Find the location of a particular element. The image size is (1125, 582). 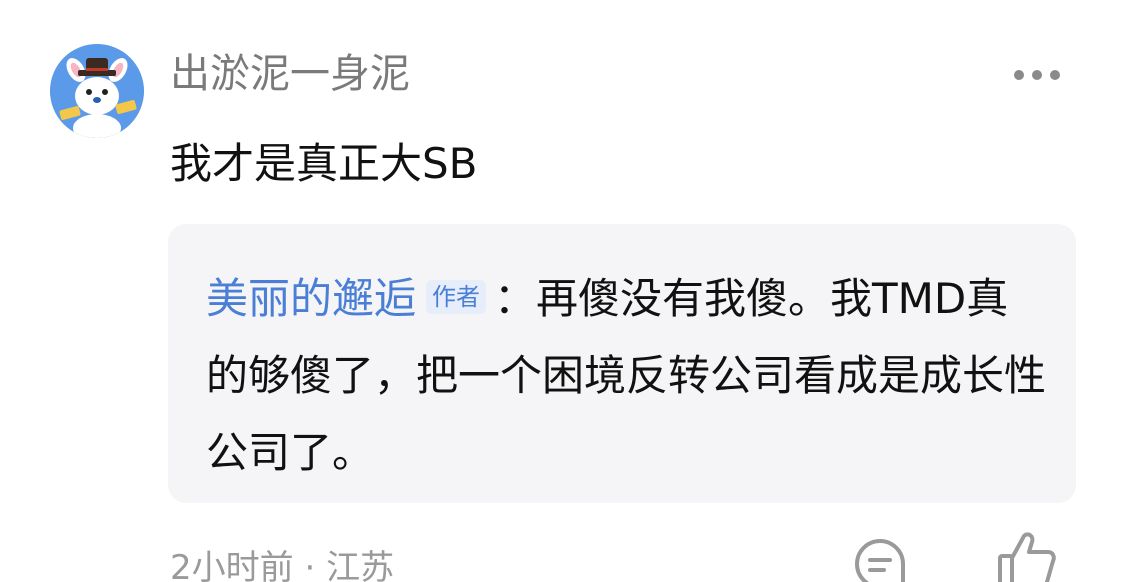

author-badge: 作者 is located at coordinates (456, 297).